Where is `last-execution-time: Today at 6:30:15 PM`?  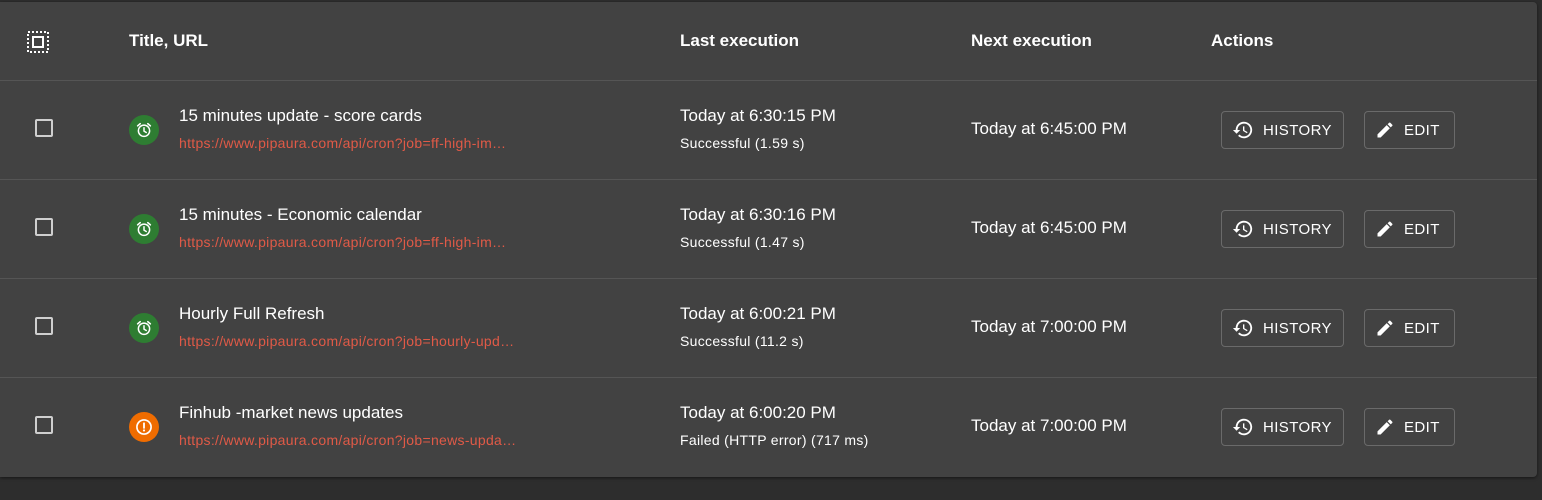
last-execution-time: Today at 6:30:15 PM is located at coordinates (758, 115).